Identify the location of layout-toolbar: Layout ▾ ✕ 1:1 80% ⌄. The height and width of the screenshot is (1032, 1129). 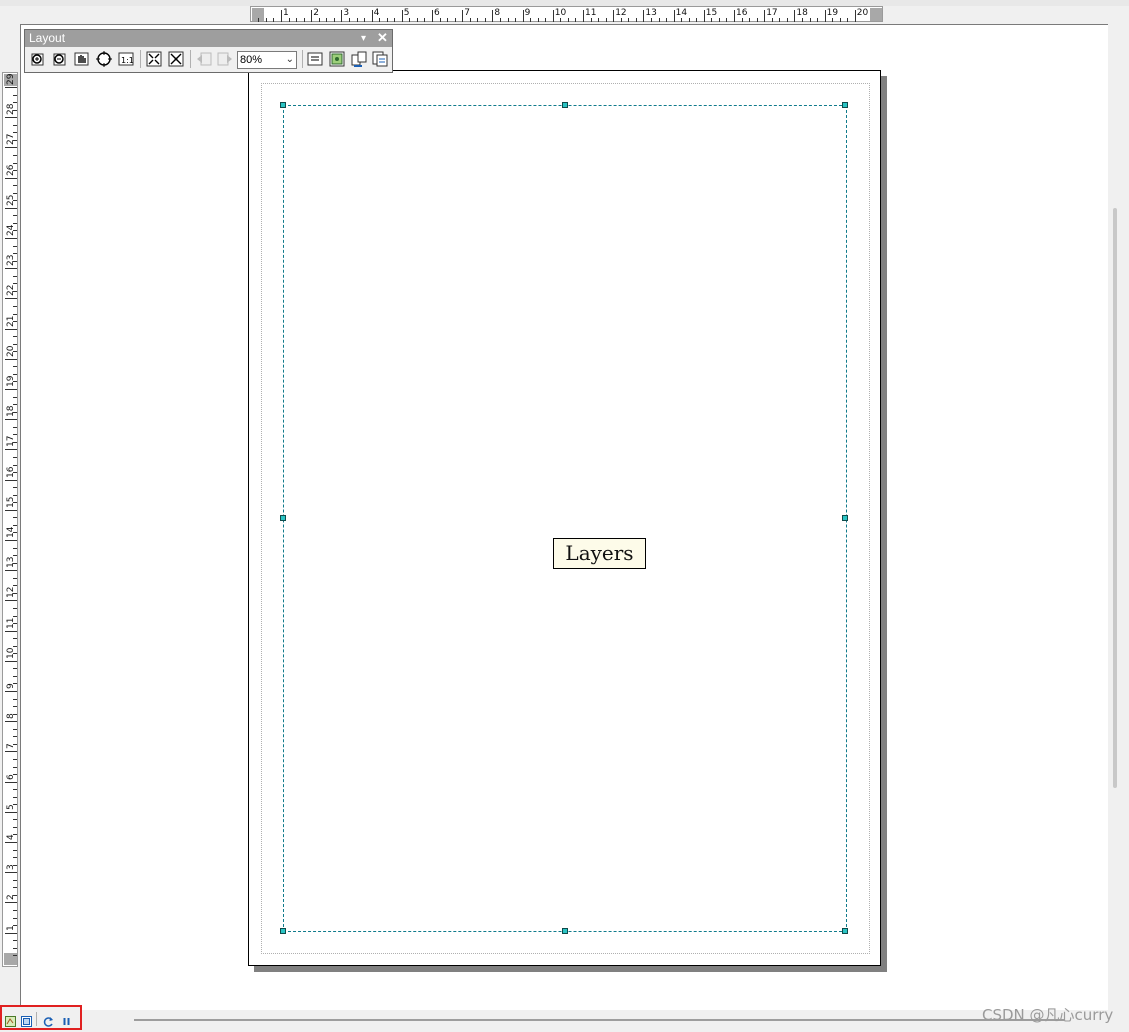
(208, 51).